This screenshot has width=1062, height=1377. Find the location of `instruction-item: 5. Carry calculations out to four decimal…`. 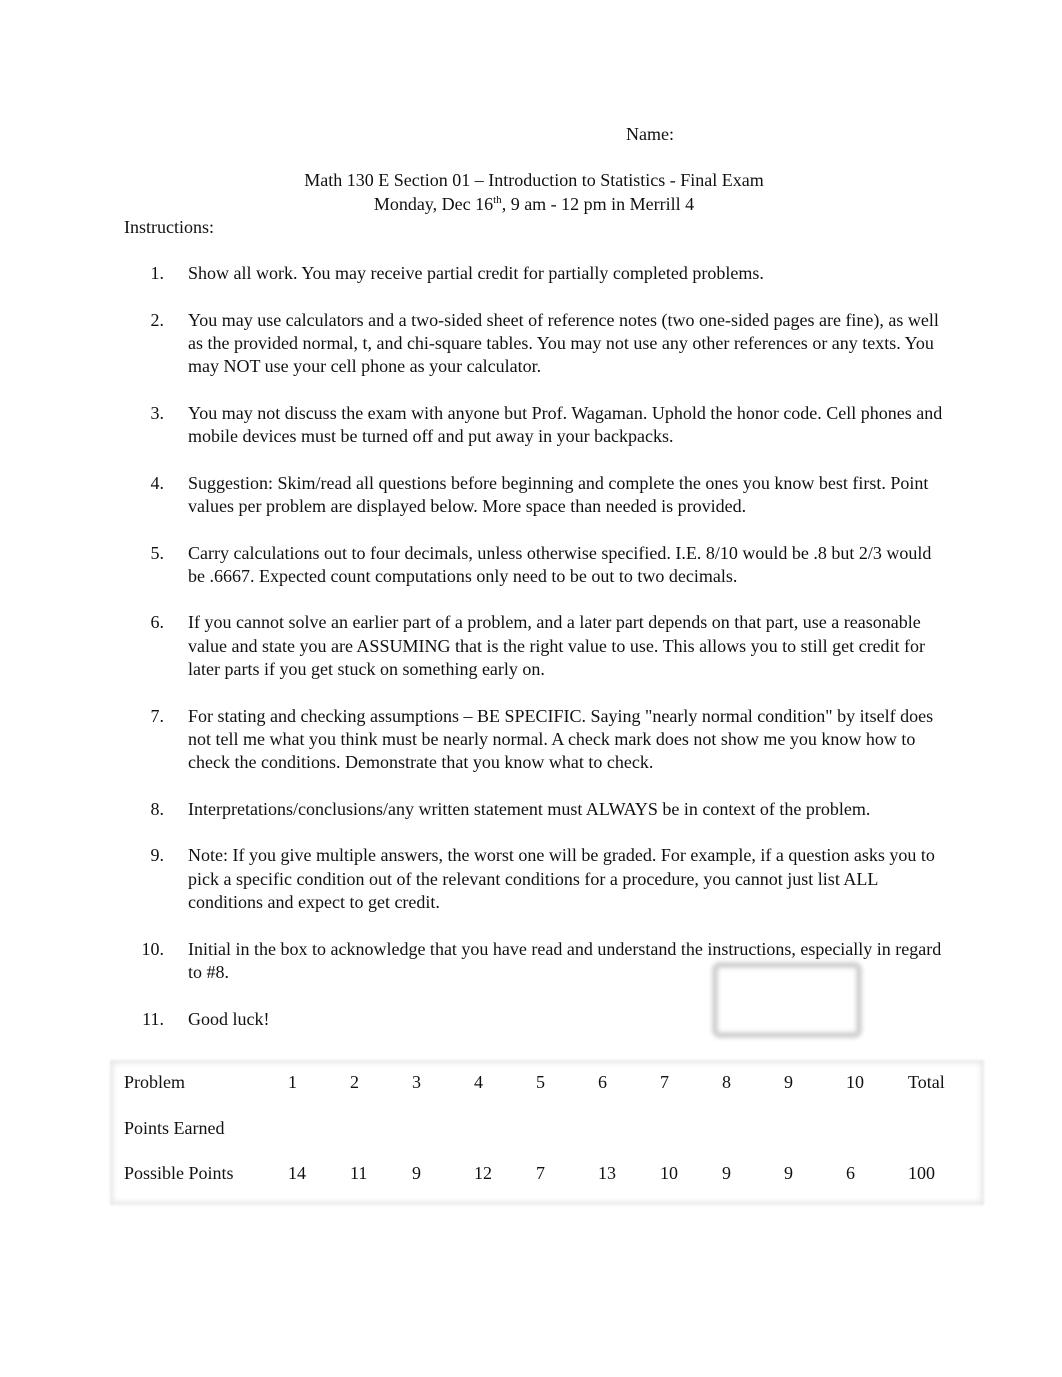

instruction-item: 5. Carry calculations out to four decimal… is located at coordinates (550, 565).